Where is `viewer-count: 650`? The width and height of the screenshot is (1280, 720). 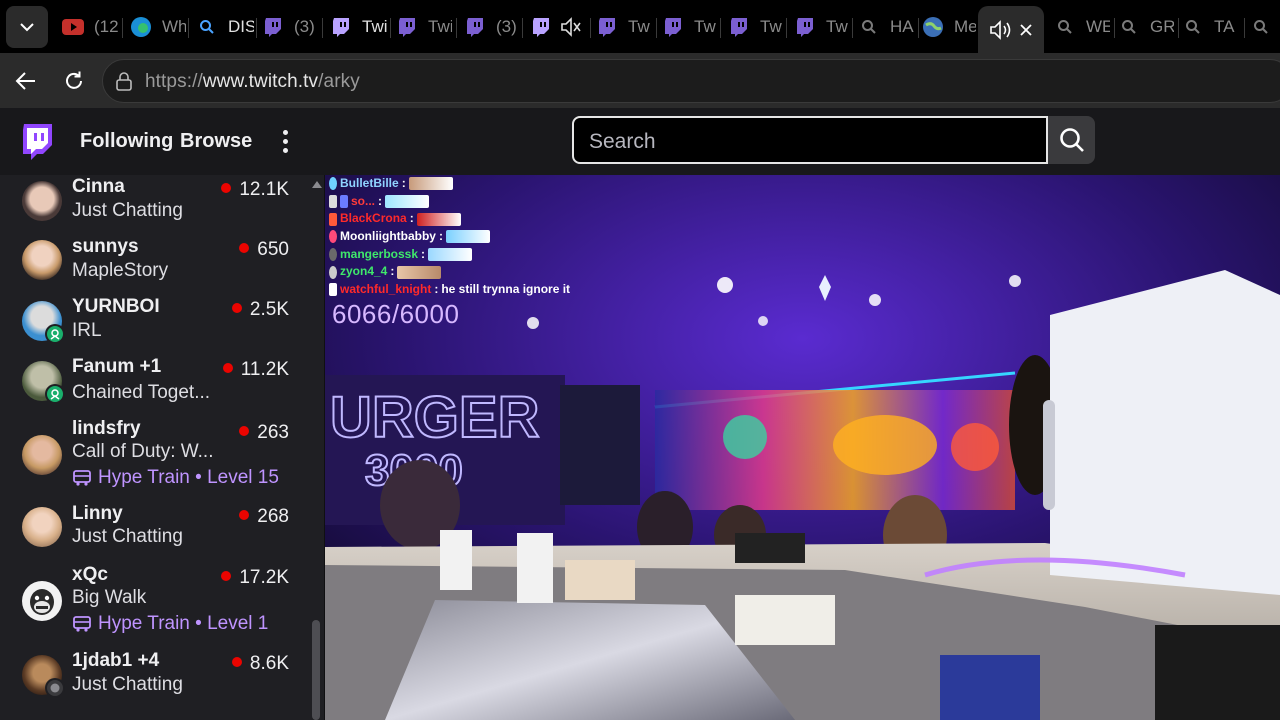
viewer-count: 650 is located at coordinates (264, 250).